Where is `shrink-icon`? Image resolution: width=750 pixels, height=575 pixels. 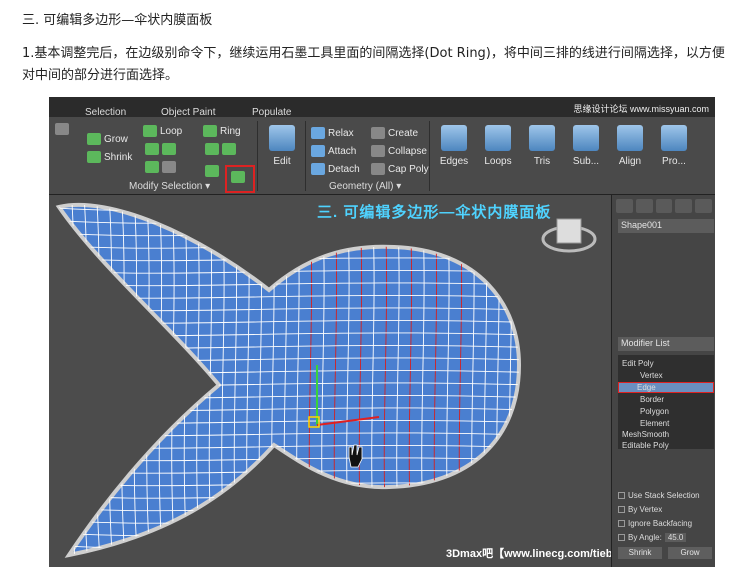 shrink-icon is located at coordinates (94, 157).